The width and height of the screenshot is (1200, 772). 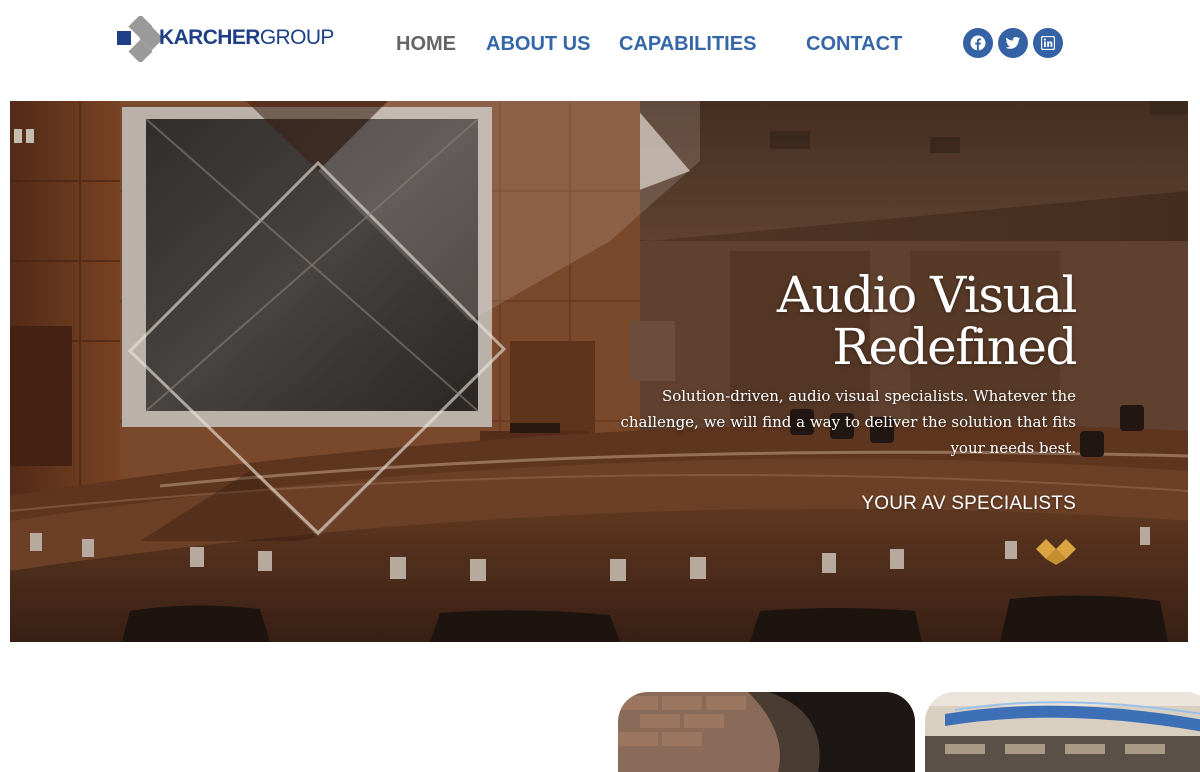 What do you see at coordinates (968, 503) in the screenshot?
I see `hero-tagline: YOUR AV SPECIALISTS` at bounding box center [968, 503].